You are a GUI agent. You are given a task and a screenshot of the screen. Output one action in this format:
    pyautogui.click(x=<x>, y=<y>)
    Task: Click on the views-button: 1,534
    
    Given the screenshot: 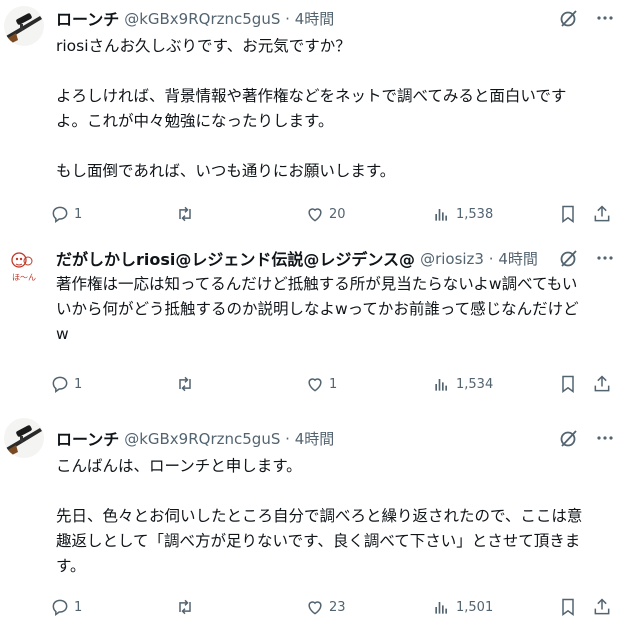 What is the action you would take?
    pyautogui.click(x=462, y=384)
    